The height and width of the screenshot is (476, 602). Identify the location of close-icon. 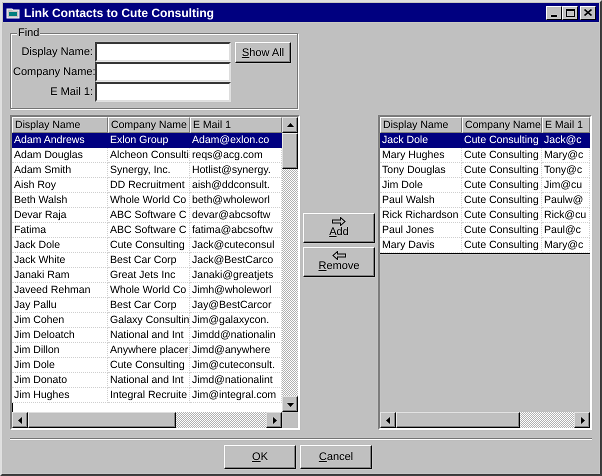
(588, 12).